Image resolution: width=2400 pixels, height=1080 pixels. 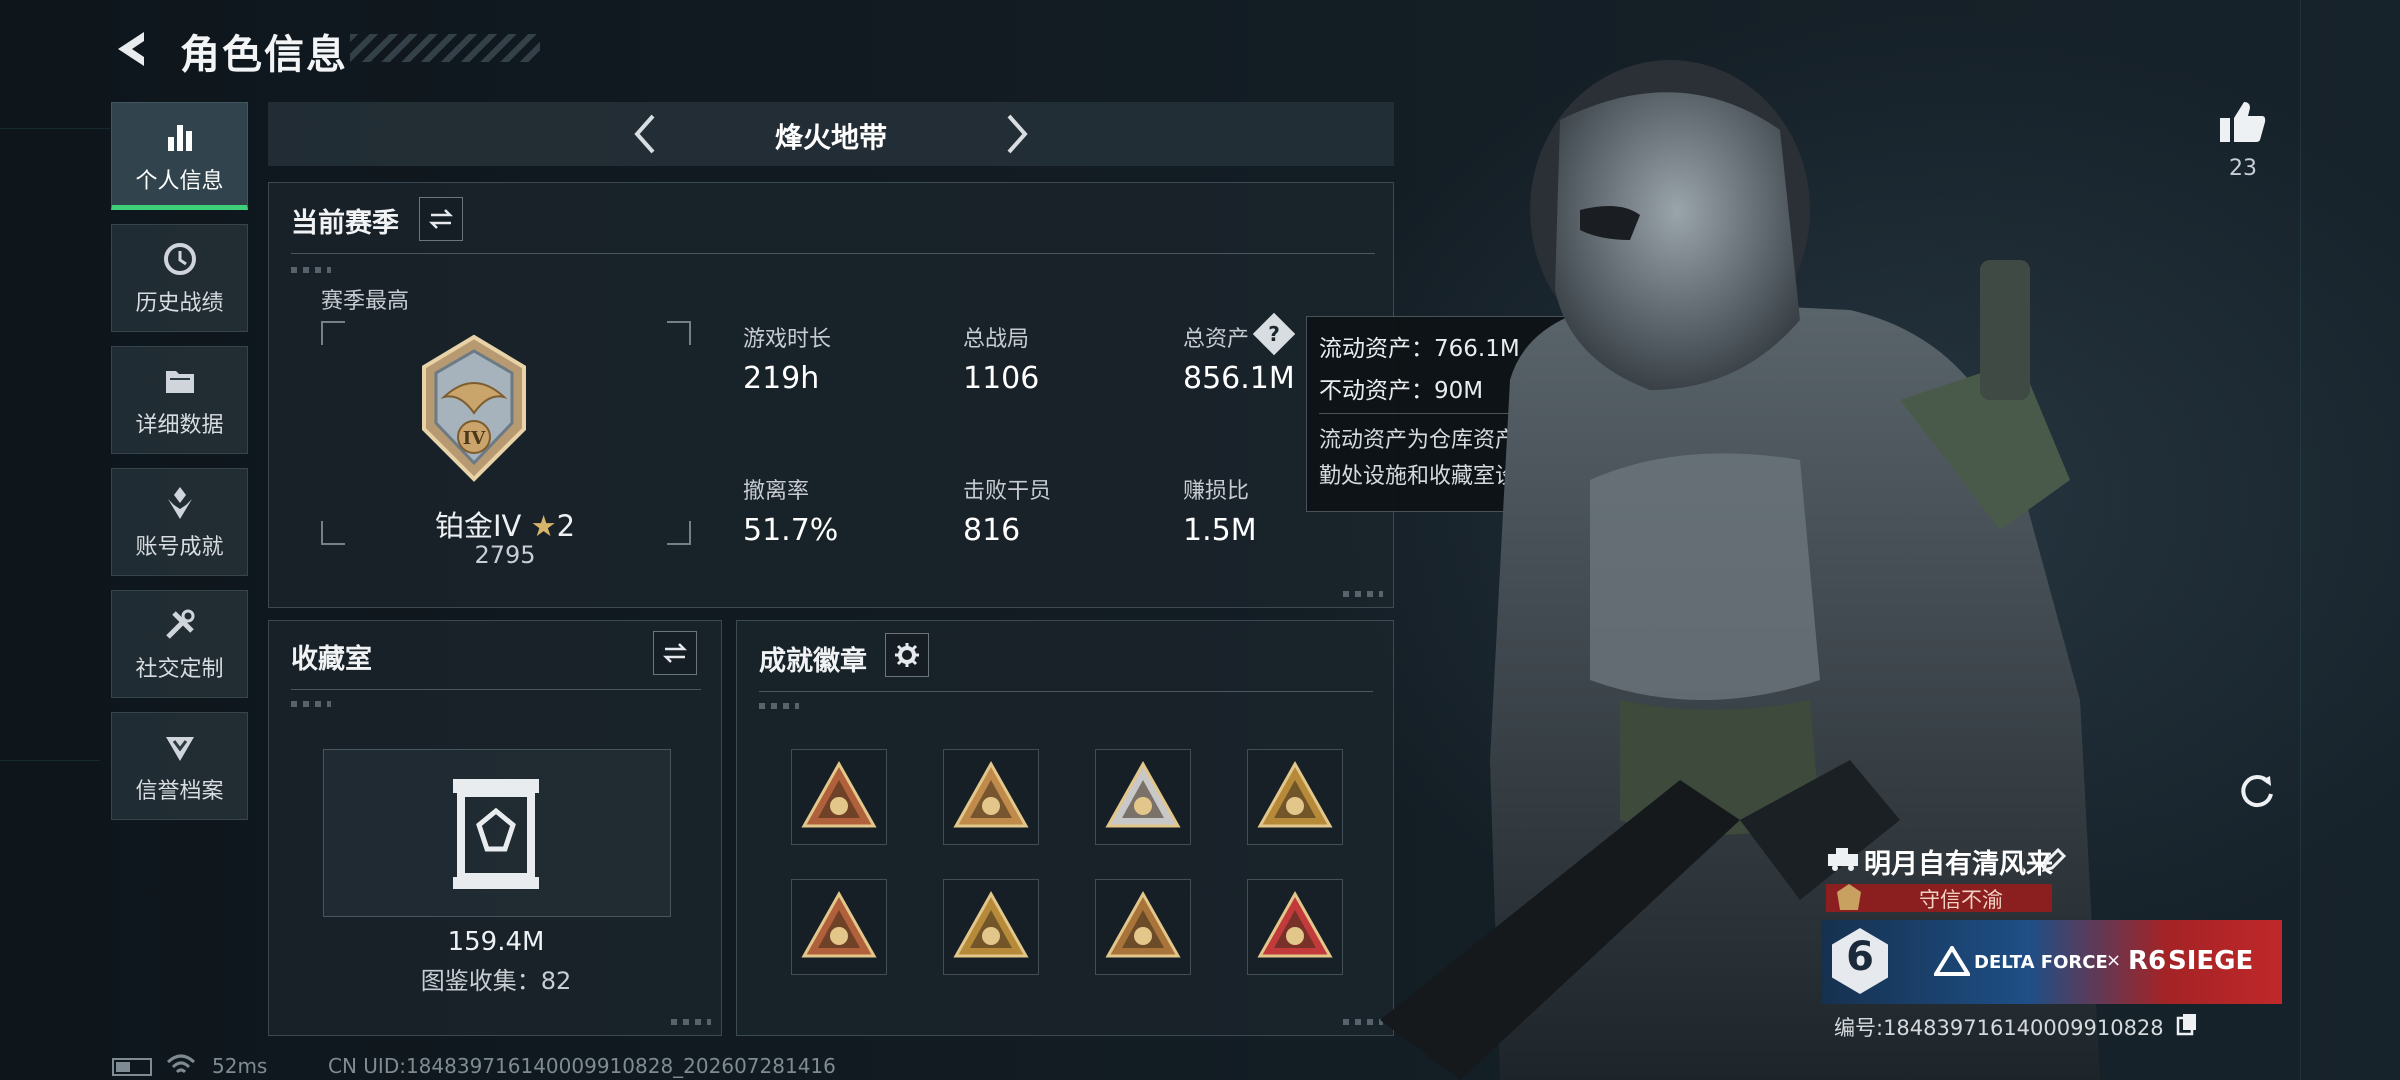 What do you see at coordinates (991, 797) in the screenshot?
I see `sb-plane-badge-icon` at bounding box center [991, 797].